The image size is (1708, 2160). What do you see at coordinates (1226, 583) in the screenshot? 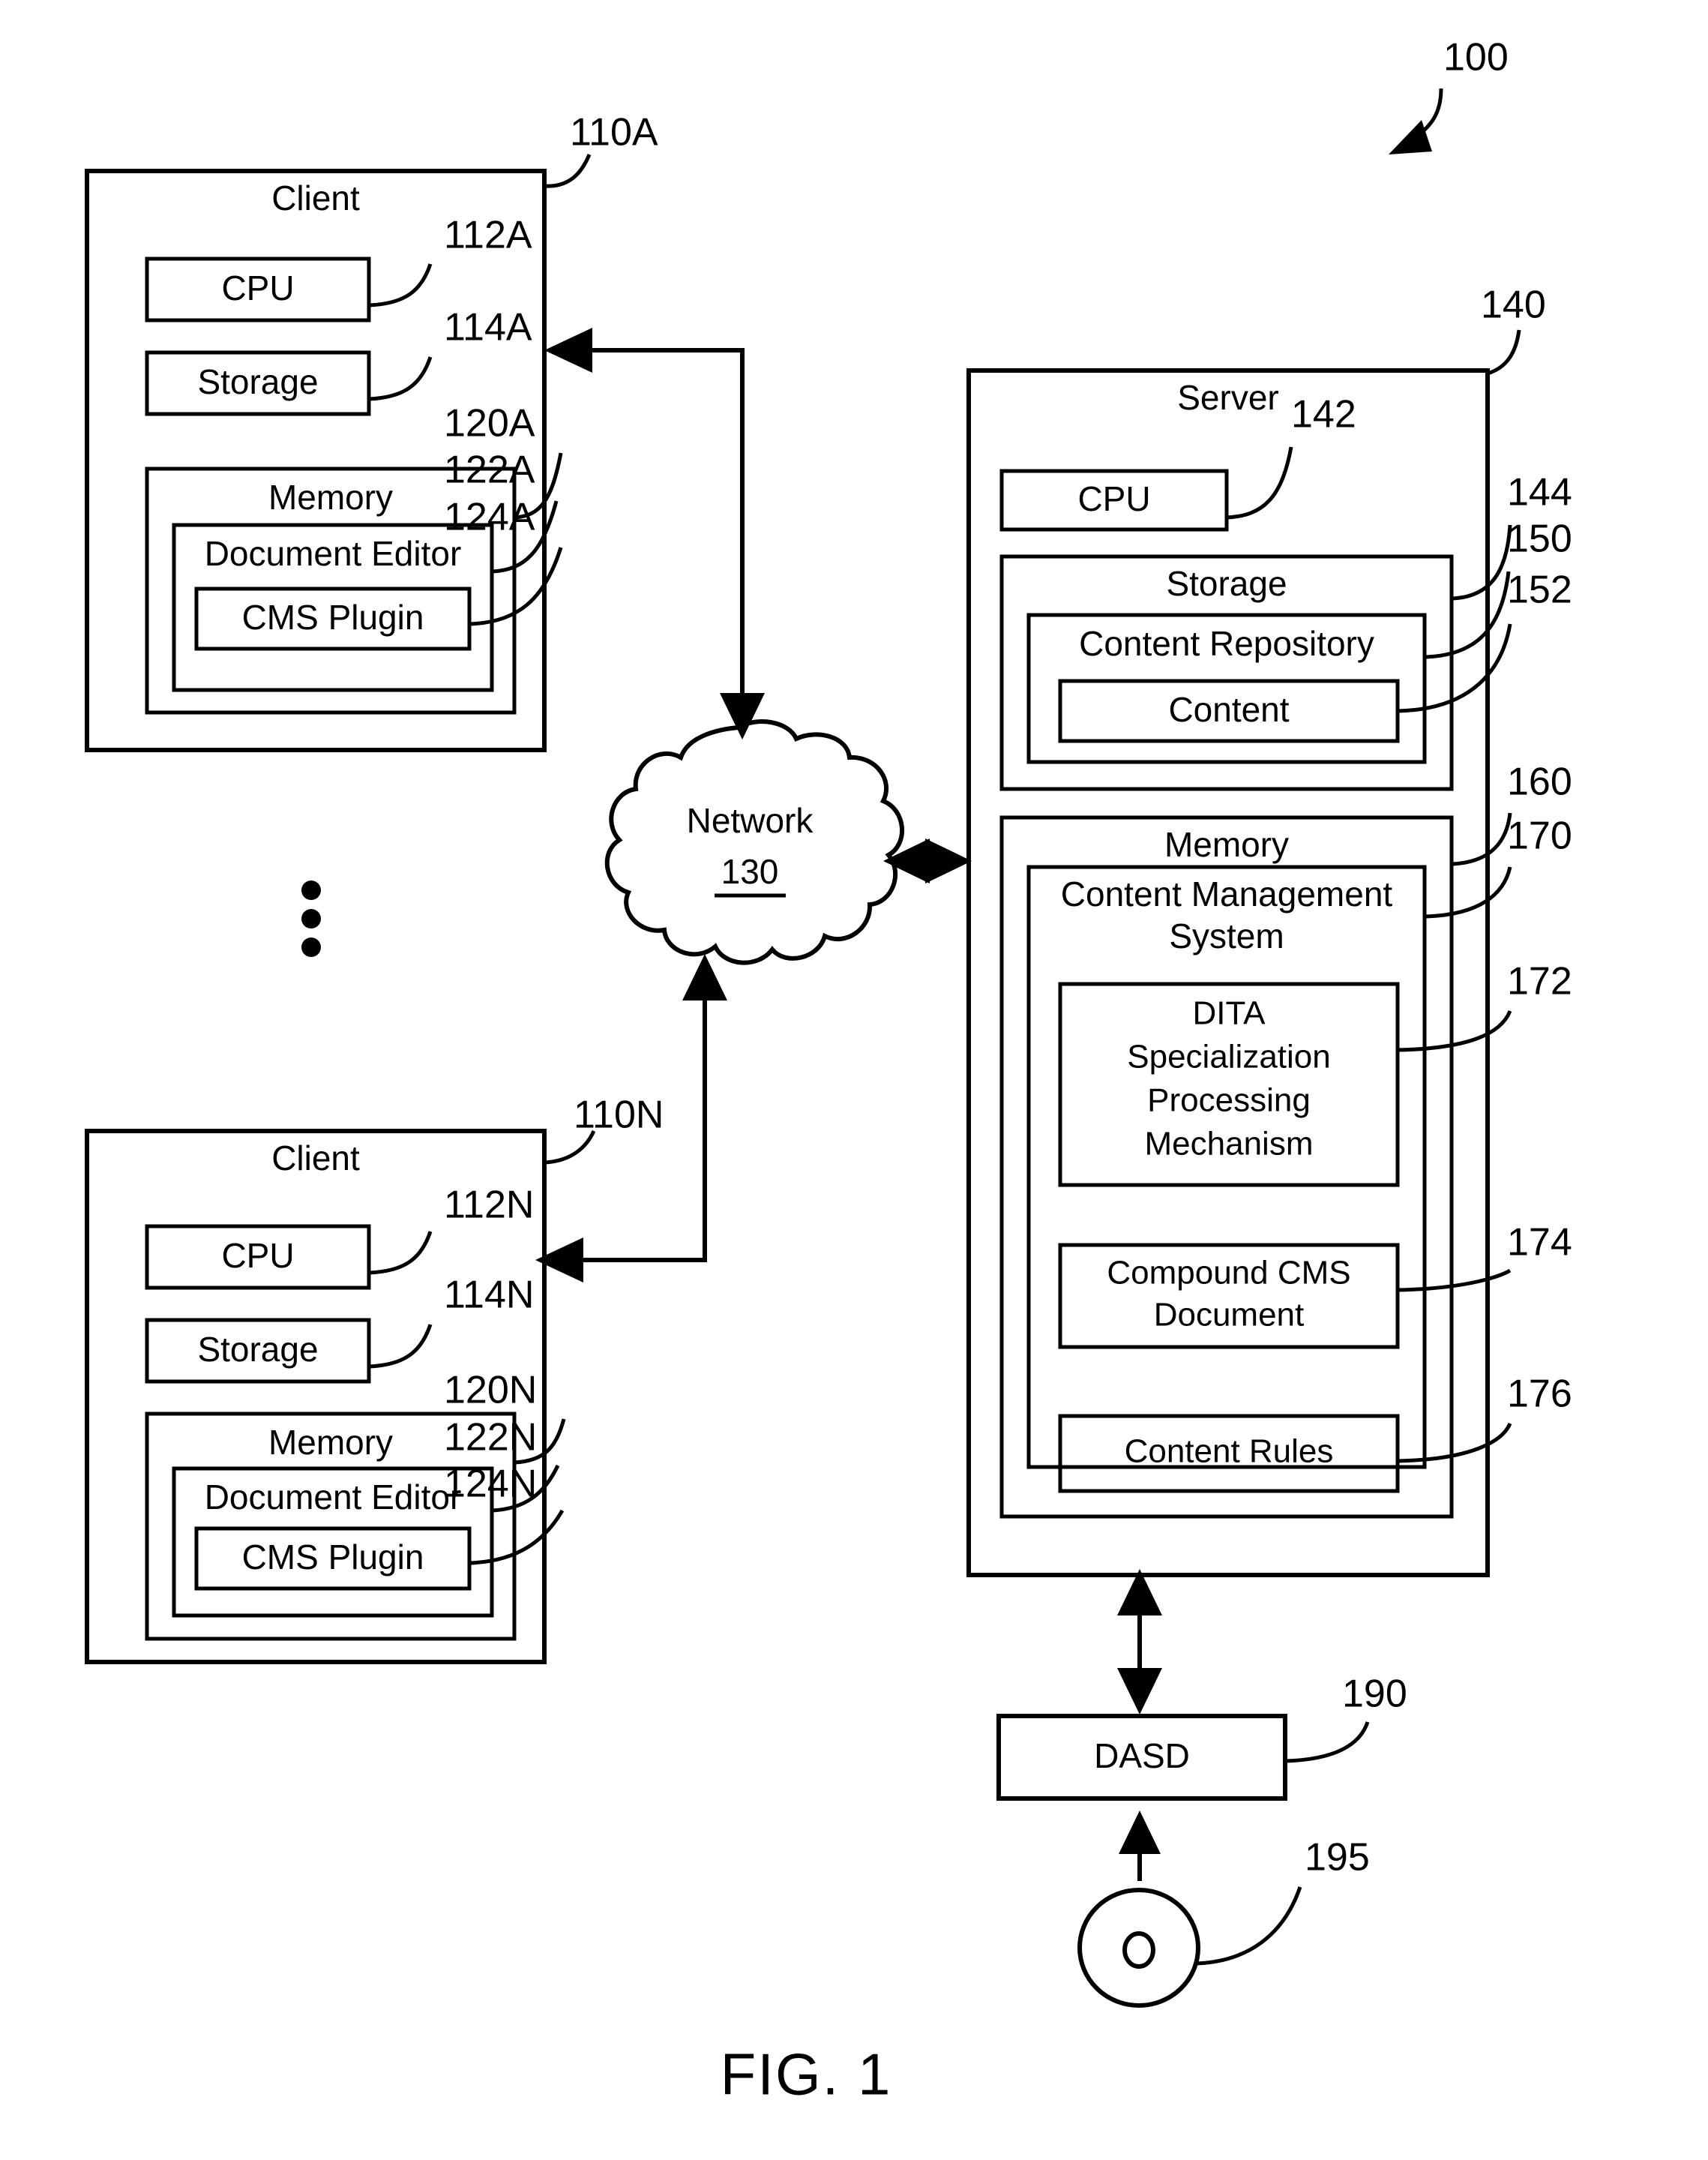
I see `server-storage-label: Storage` at bounding box center [1226, 583].